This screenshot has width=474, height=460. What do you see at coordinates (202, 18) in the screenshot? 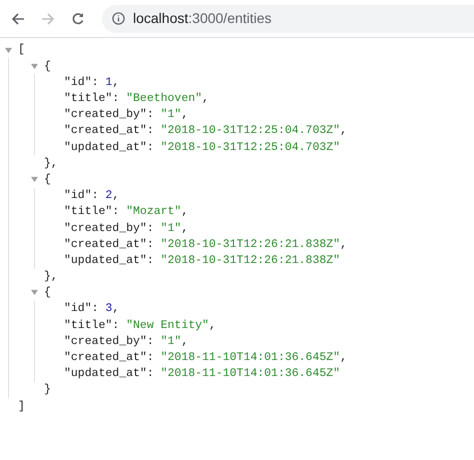
I see `url-text: localhost:3000/entities` at bounding box center [202, 18].